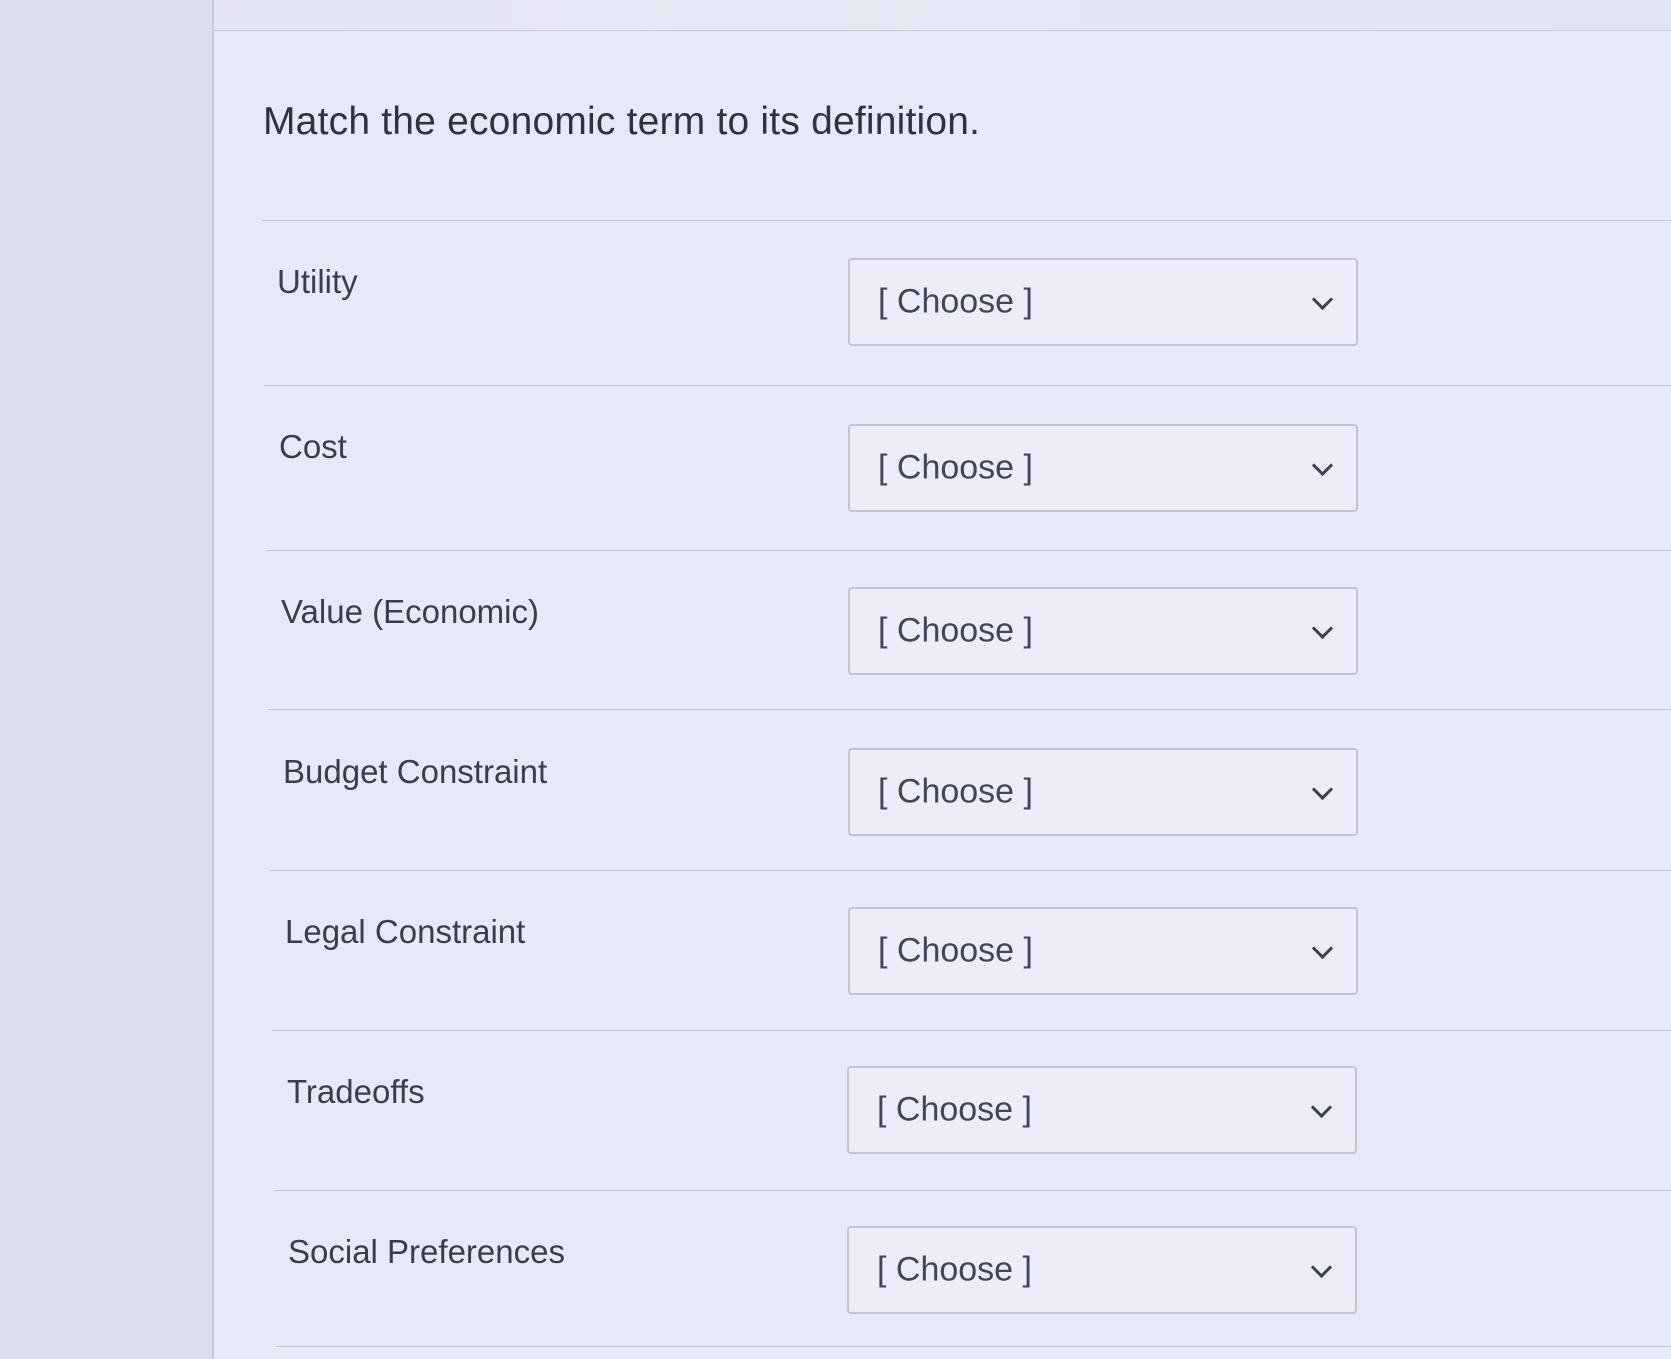  I want to click on select-budget-constraint: [ Choose ], so click(1103, 792).